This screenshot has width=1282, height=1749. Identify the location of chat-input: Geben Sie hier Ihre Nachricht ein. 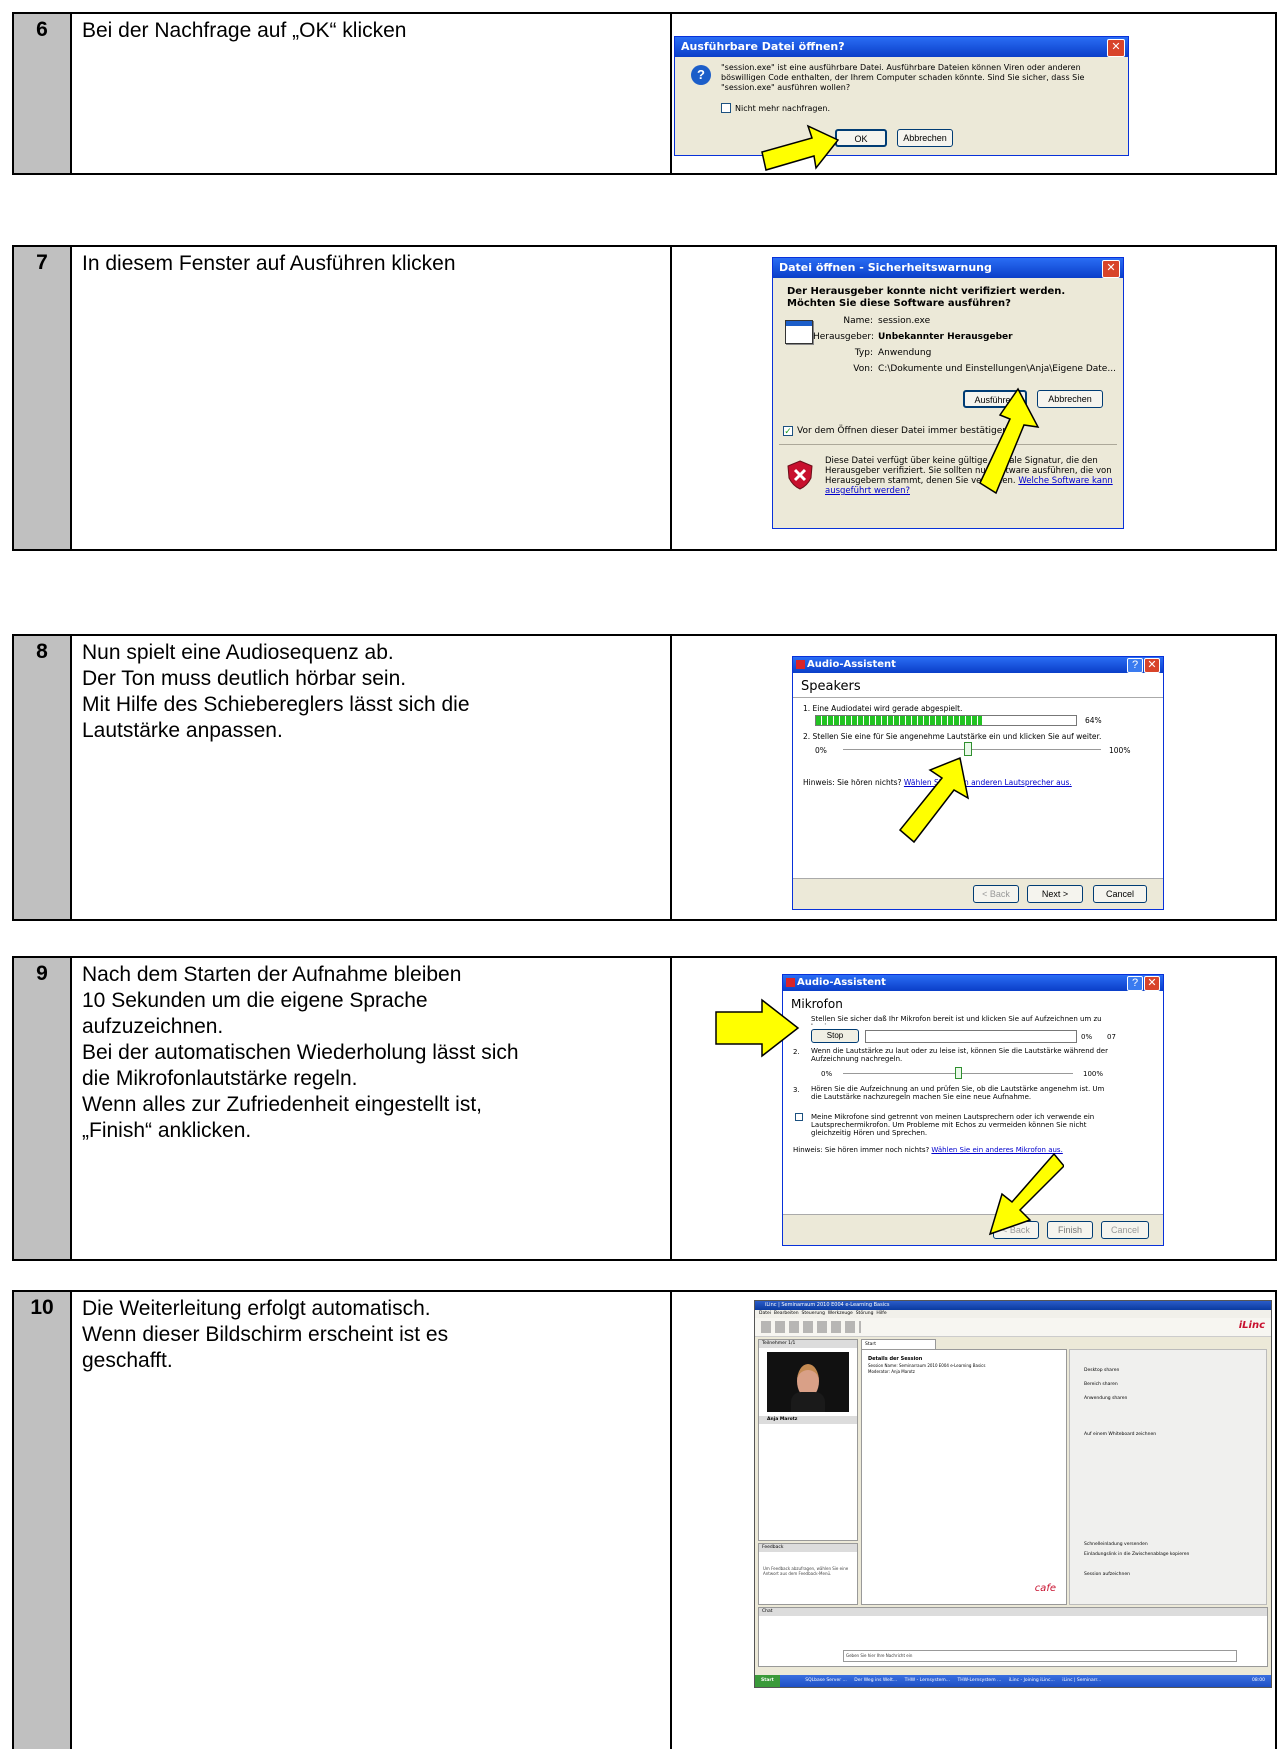
(1040, 1656).